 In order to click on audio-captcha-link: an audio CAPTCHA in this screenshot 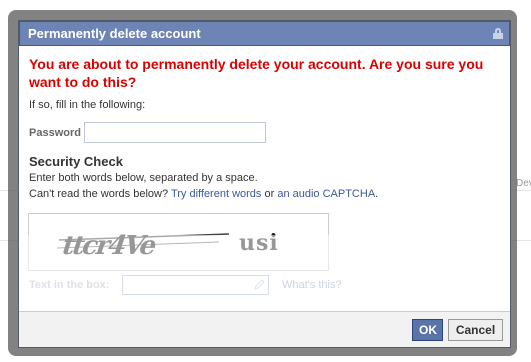, I will do `click(326, 194)`.